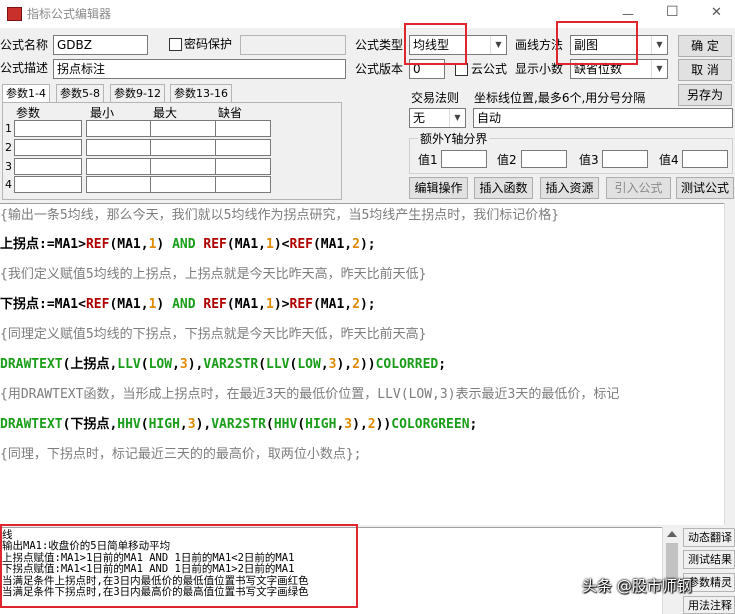 The height and width of the screenshot is (614, 735). What do you see at coordinates (709, 605) in the screenshot?
I see `usage-notes-button: 用法注释` at bounding box center [709, 605].